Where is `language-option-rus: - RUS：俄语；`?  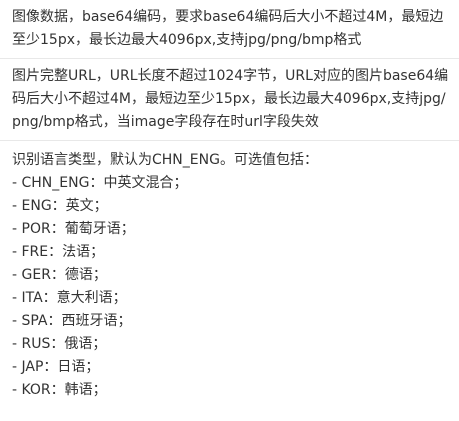 language-option-rus: - RUS：俄语； is located at coordinates (59, 344).